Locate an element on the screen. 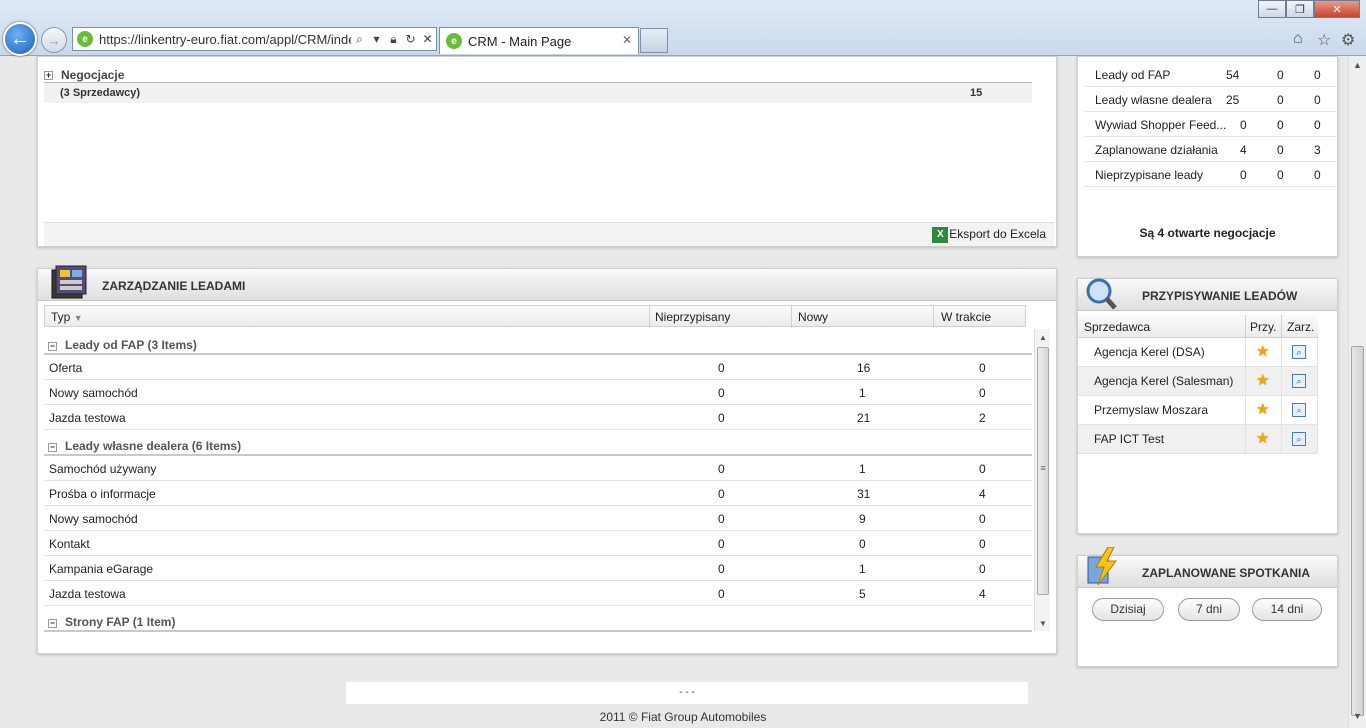  table-row: FAP ICT Test ★ ⌕ is located at coordinates (1198, 439).